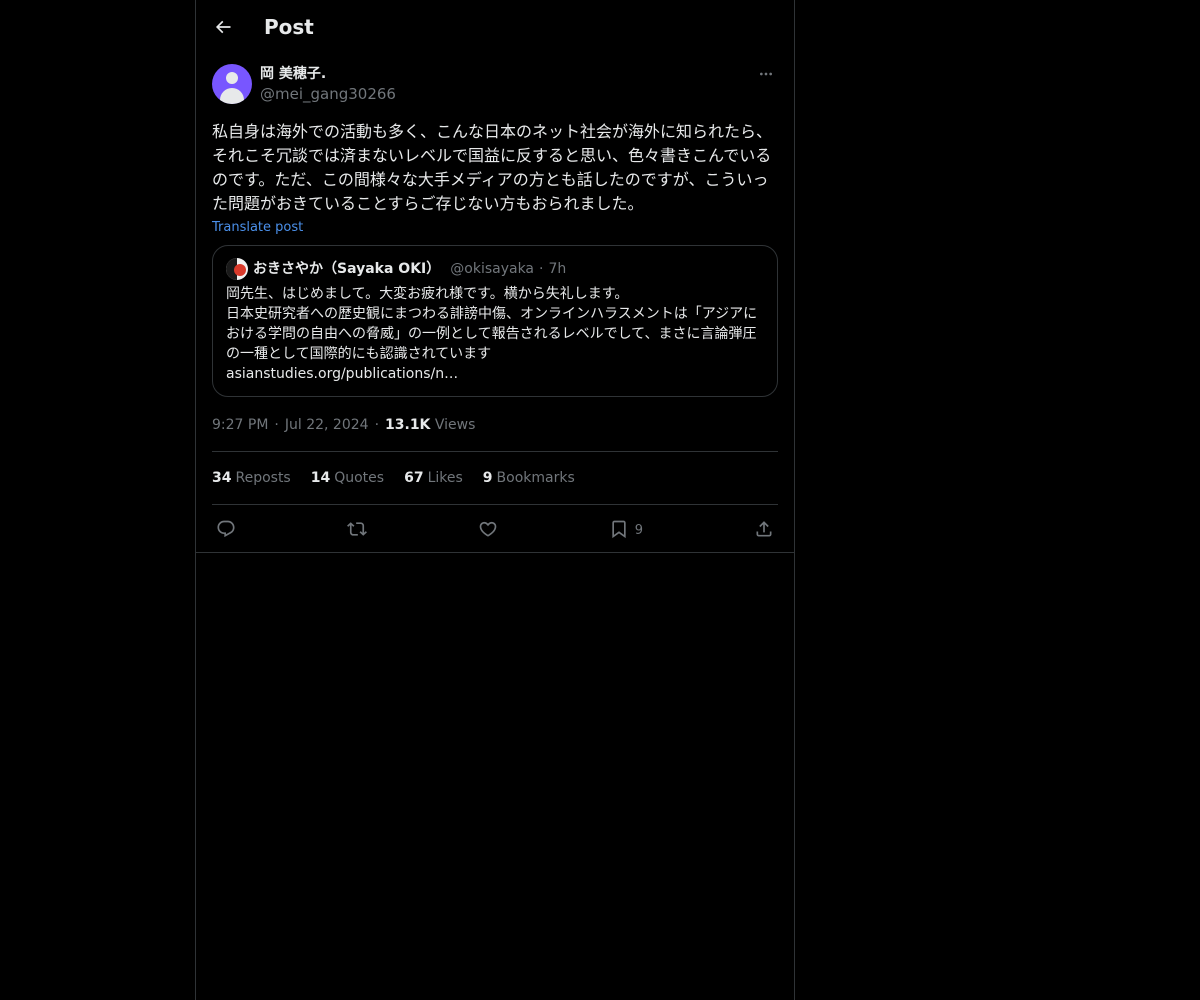 Image resolution: width=1200 pixels, height=1000 pixels. What do you see at coordinates (408, 425) in the screenshot?
I see `views-count: 13.1K` at bounding box center [408, 425].